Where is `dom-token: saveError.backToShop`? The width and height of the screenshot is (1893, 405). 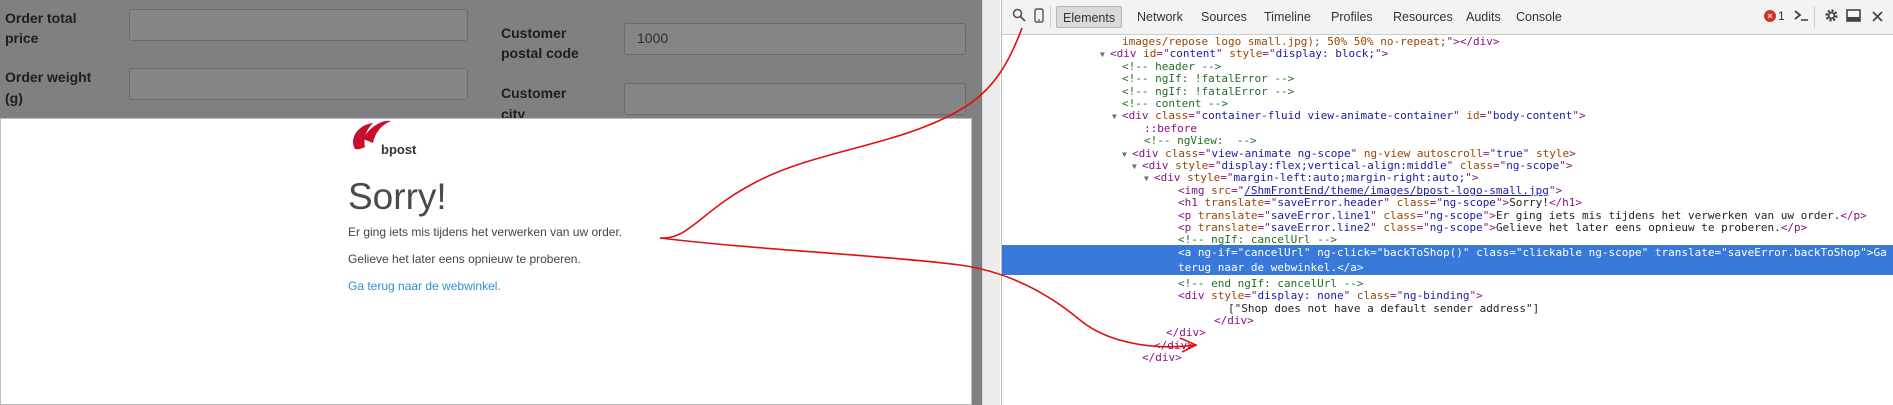
dom-token: saveError.backToShop is located at coordinates (1794, 252).